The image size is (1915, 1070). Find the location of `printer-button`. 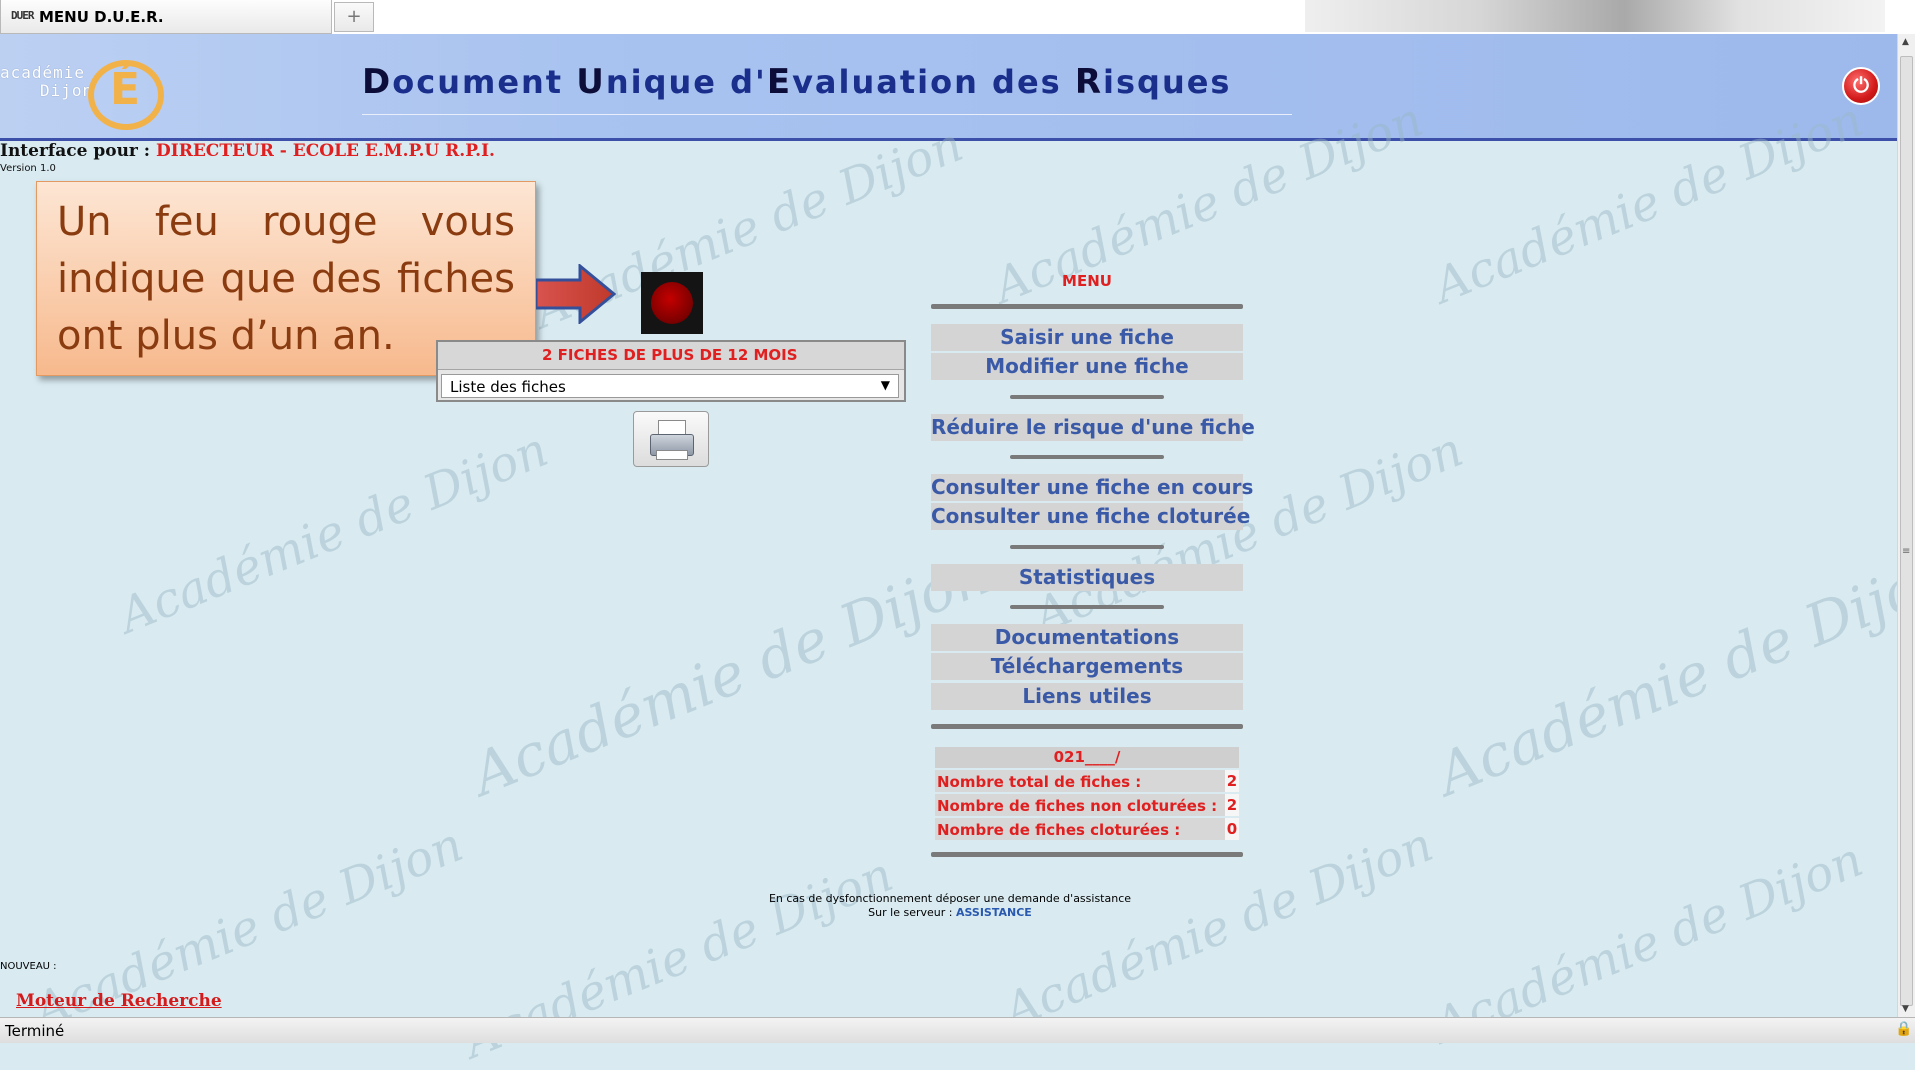

printer-button is located at coordinates (671, 439).